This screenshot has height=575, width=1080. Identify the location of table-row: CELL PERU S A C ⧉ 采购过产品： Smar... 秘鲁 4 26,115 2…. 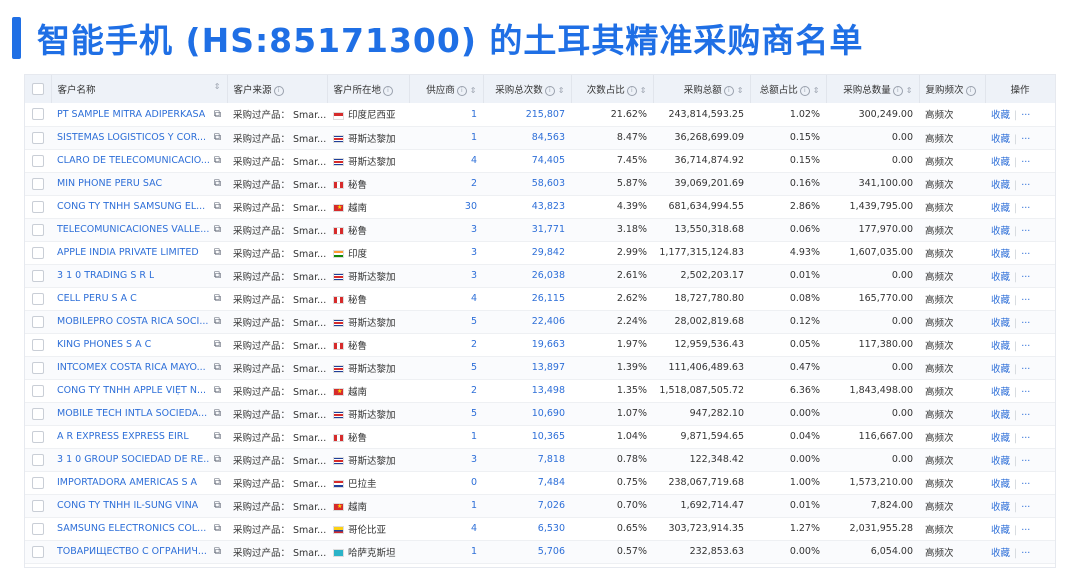
(540, 298).